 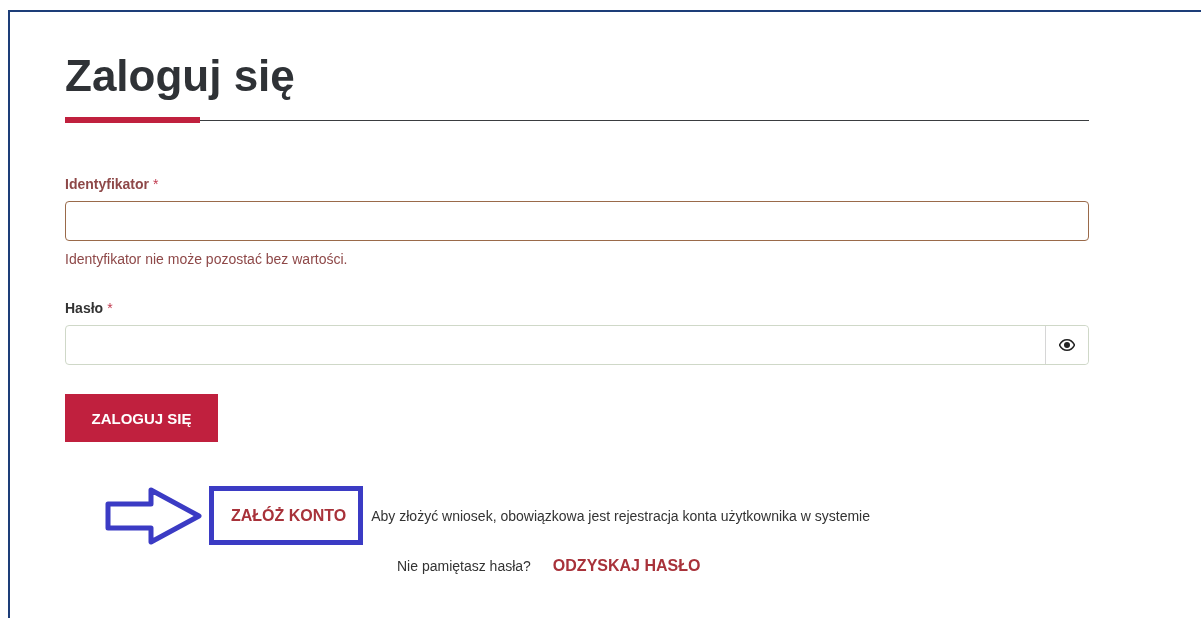 I want to click on field-label: Identyfikator, so click(x=107, y=184).